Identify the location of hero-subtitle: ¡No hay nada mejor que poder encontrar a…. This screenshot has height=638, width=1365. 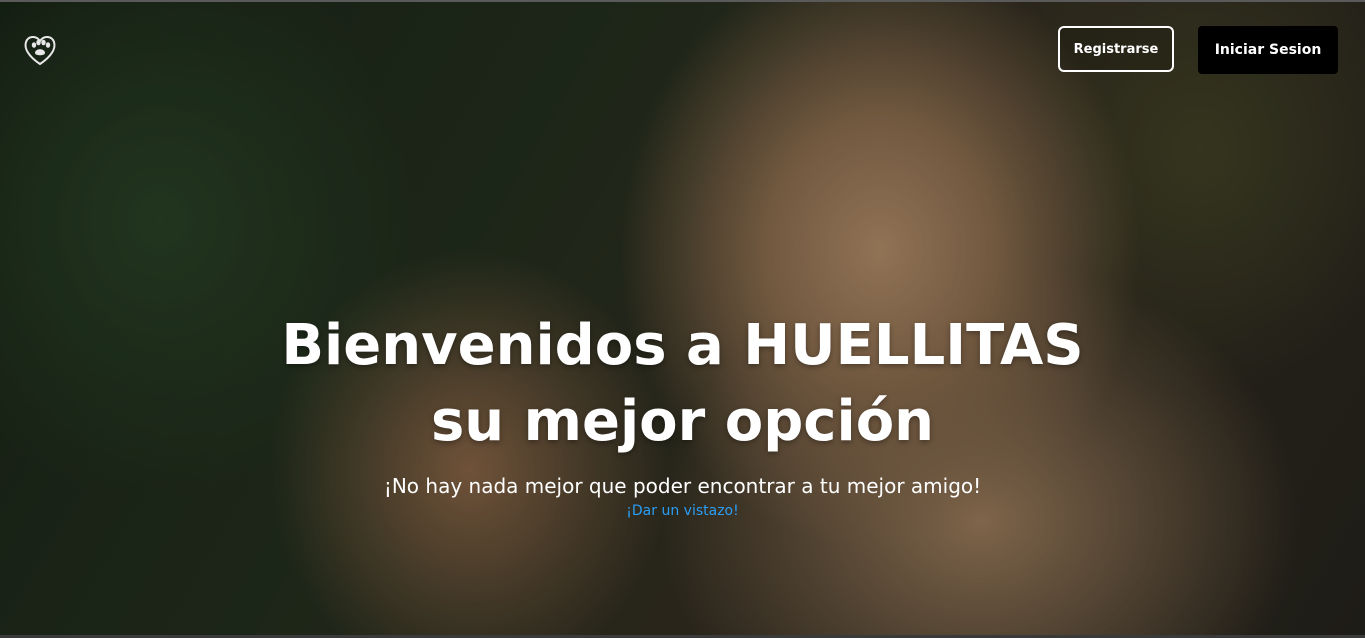
(682, 486).